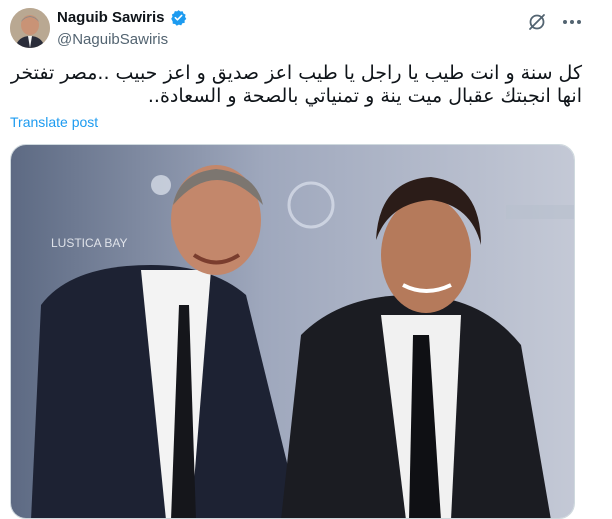  Describe the element at coordinates (54, 122) in the screenshot. I see `translate-post-link: Translate post` at that location.